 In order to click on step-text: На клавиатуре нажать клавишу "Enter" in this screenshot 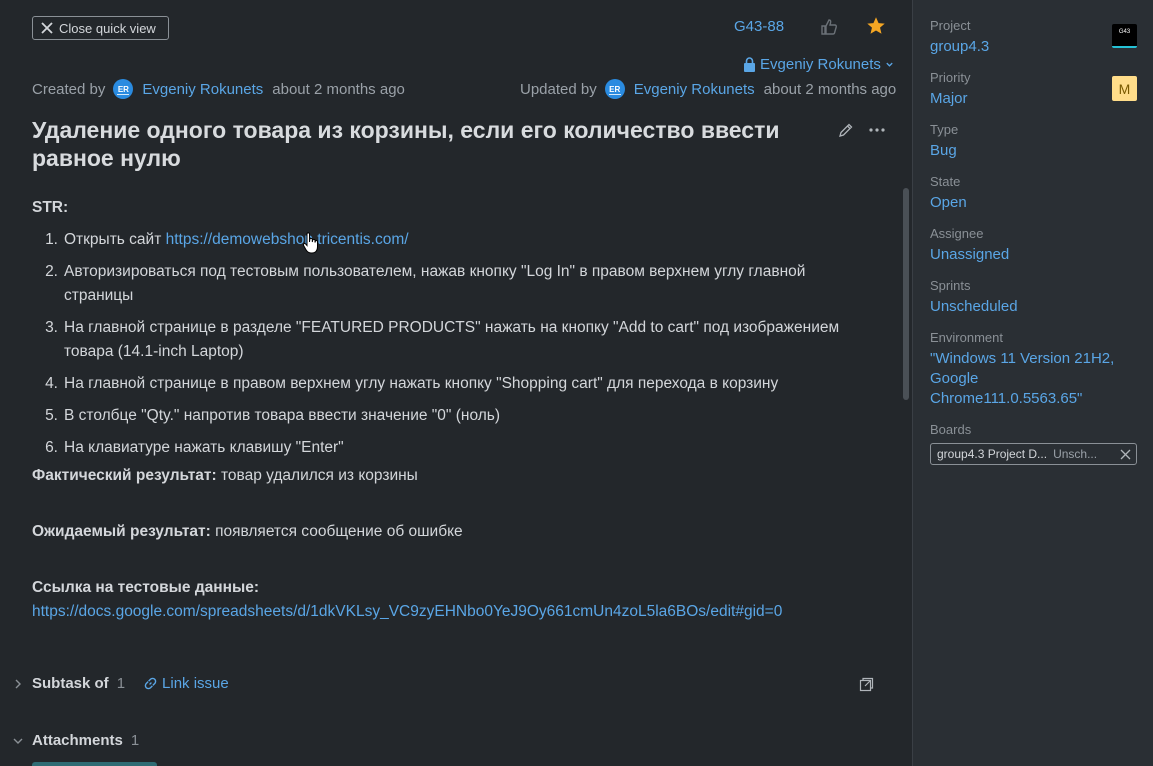, I will do `click(204, 447)`.